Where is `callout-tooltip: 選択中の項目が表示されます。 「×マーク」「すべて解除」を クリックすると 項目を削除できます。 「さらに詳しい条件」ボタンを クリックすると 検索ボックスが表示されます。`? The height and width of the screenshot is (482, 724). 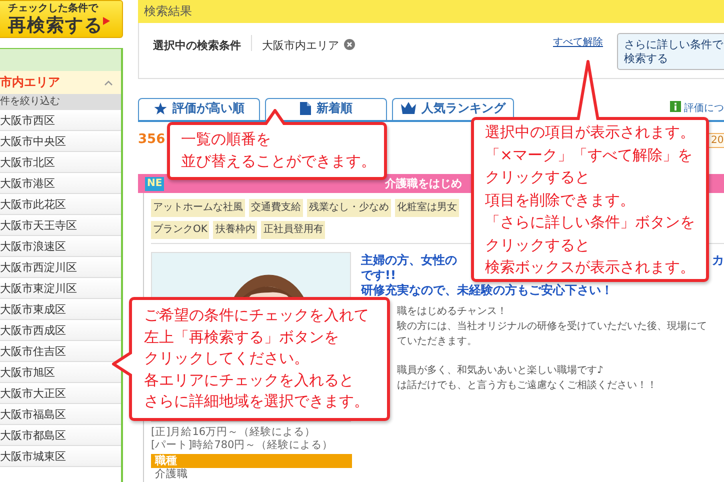 callout-tooltip: 選択中の項目が表示されます。 「×マーク」「すべて解除」を クリックすると 項目を削除できます。 「さらに詳しい条件」ボタンを クリックすると 検索ボックスが表示されます。 is located at coordinates (590, 199).